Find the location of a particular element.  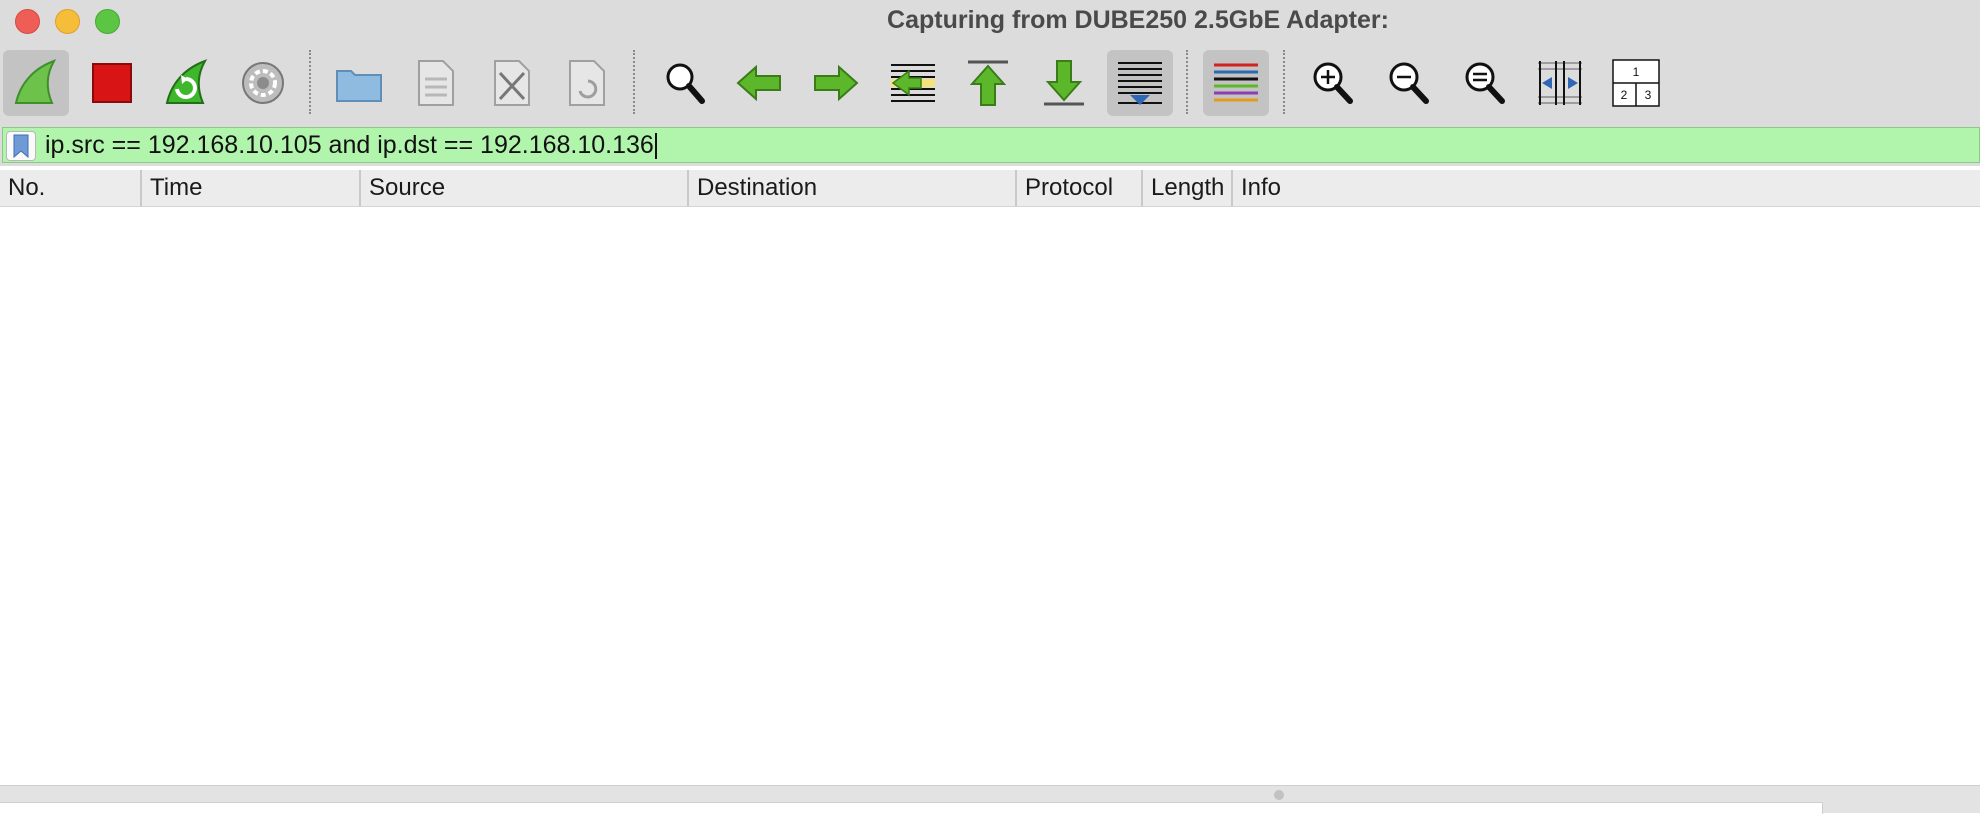

filter-bookmark-button is located at coordinates (21, 146).